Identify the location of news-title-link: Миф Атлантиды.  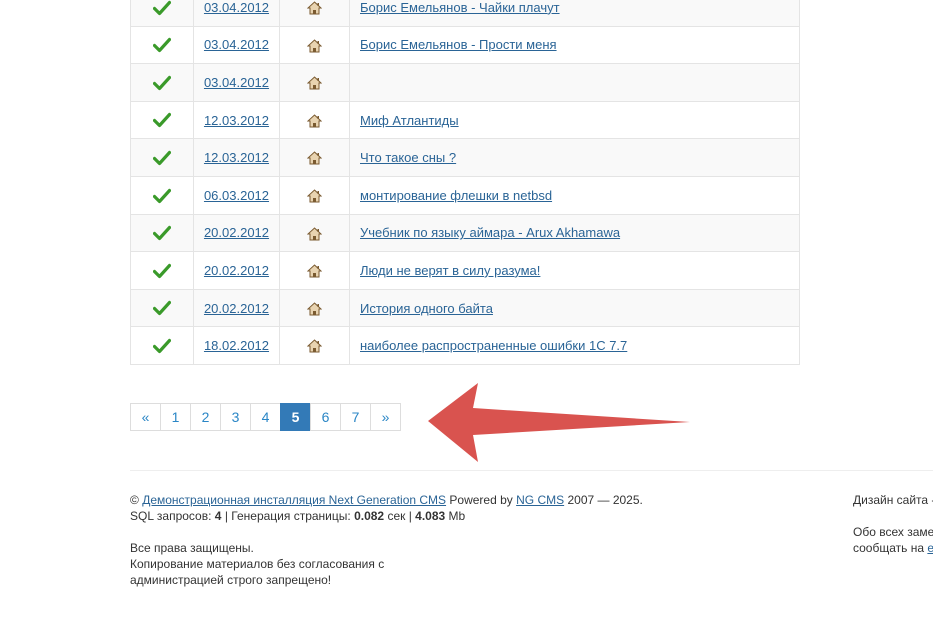
(409, 120).